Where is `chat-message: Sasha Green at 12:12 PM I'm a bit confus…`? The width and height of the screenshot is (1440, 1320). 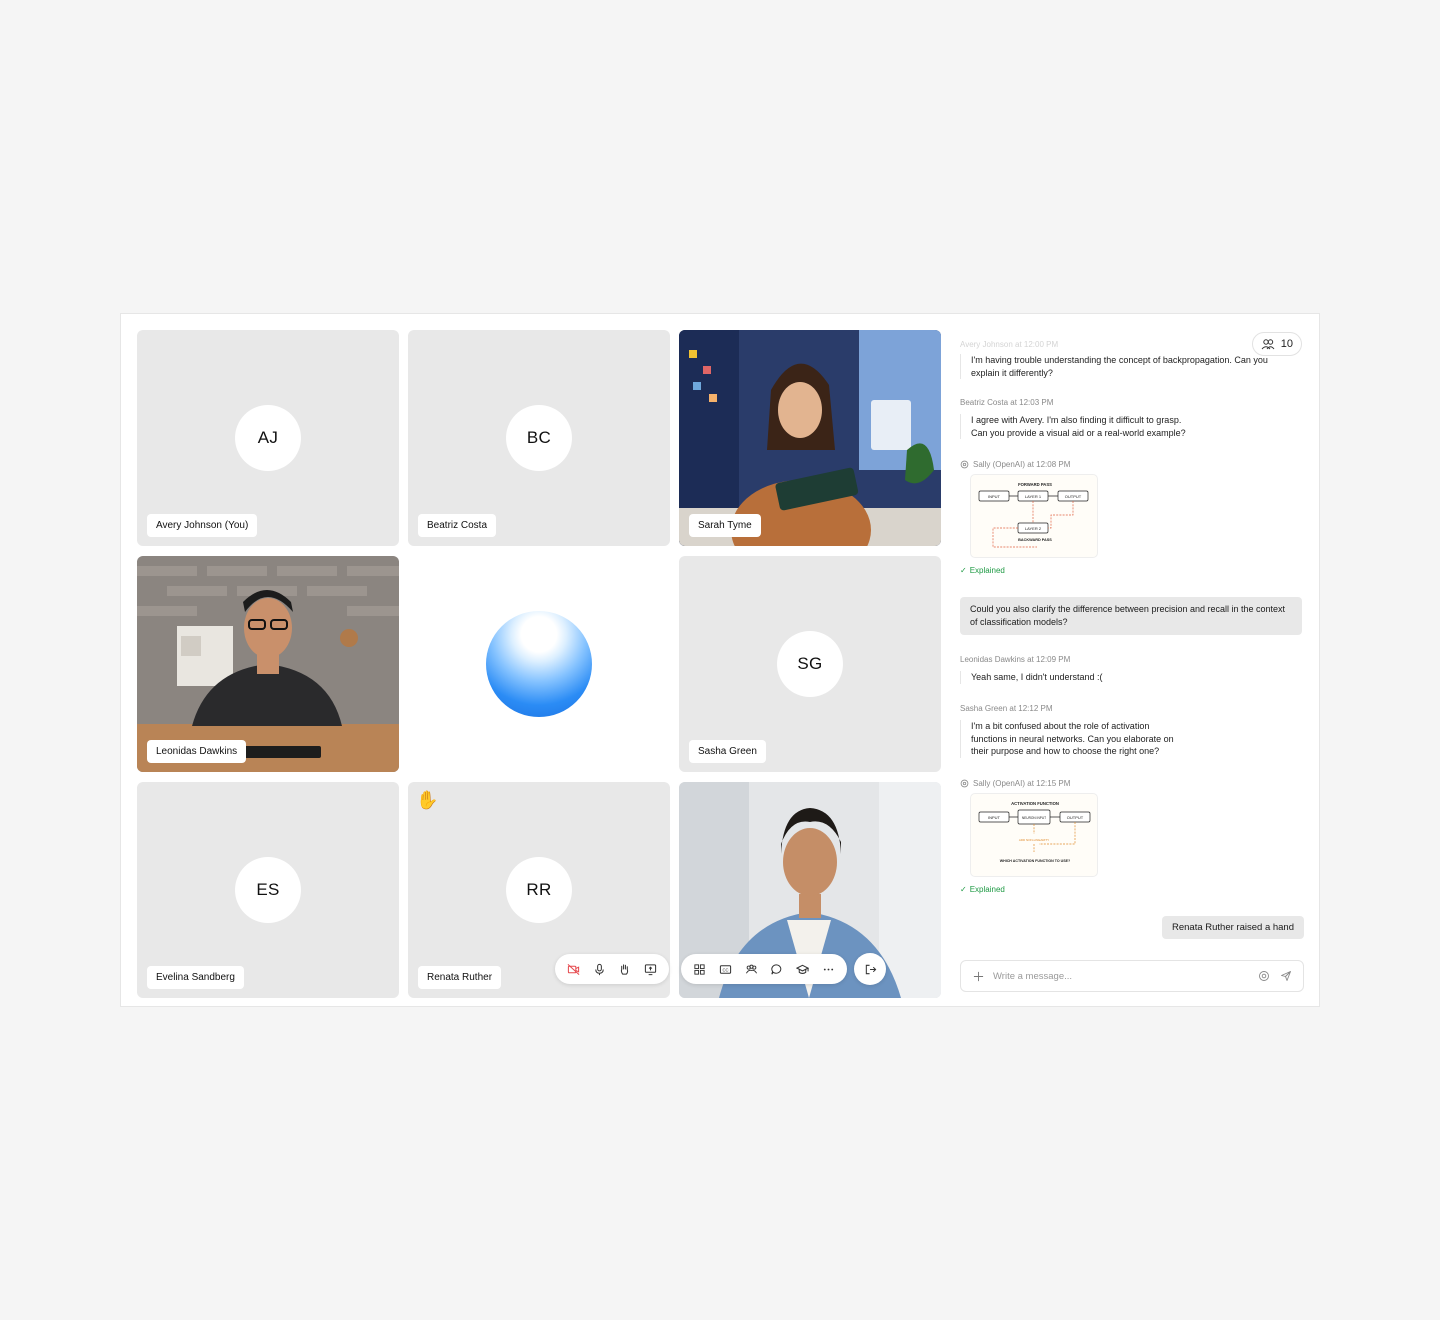
chat-message: Sasha Green at 12:12 PM I'm a bit confus… is located at coordinates (1125, 731).